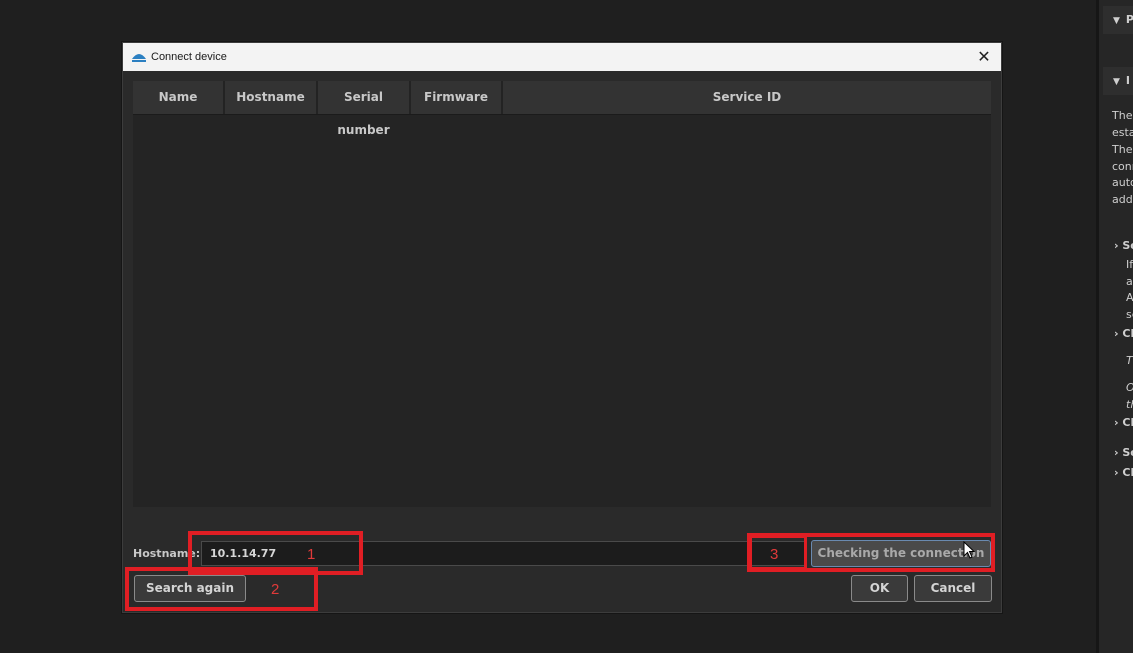 Image resolution: width=1133 pixels, height=653 pixels. I want to click on dialog-titlebar: Connect device ✕, so click(562, 57).